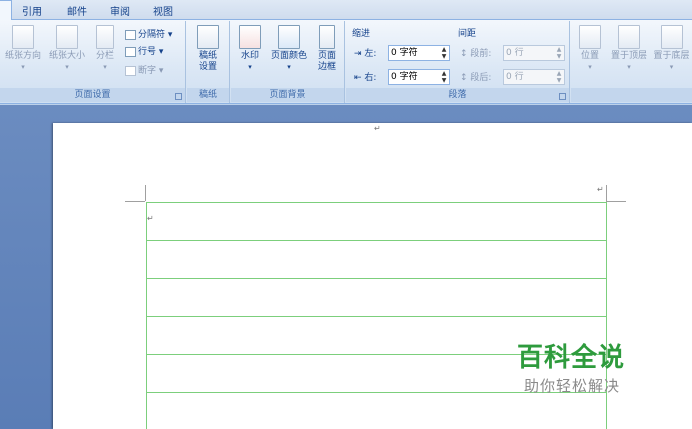 Image resolution: width=692 pixels, height=429 pixels. Describe the element at coordinates (628, 56) in the screenshot. I see `bring-to-front-label: 置于顶层` at that location.